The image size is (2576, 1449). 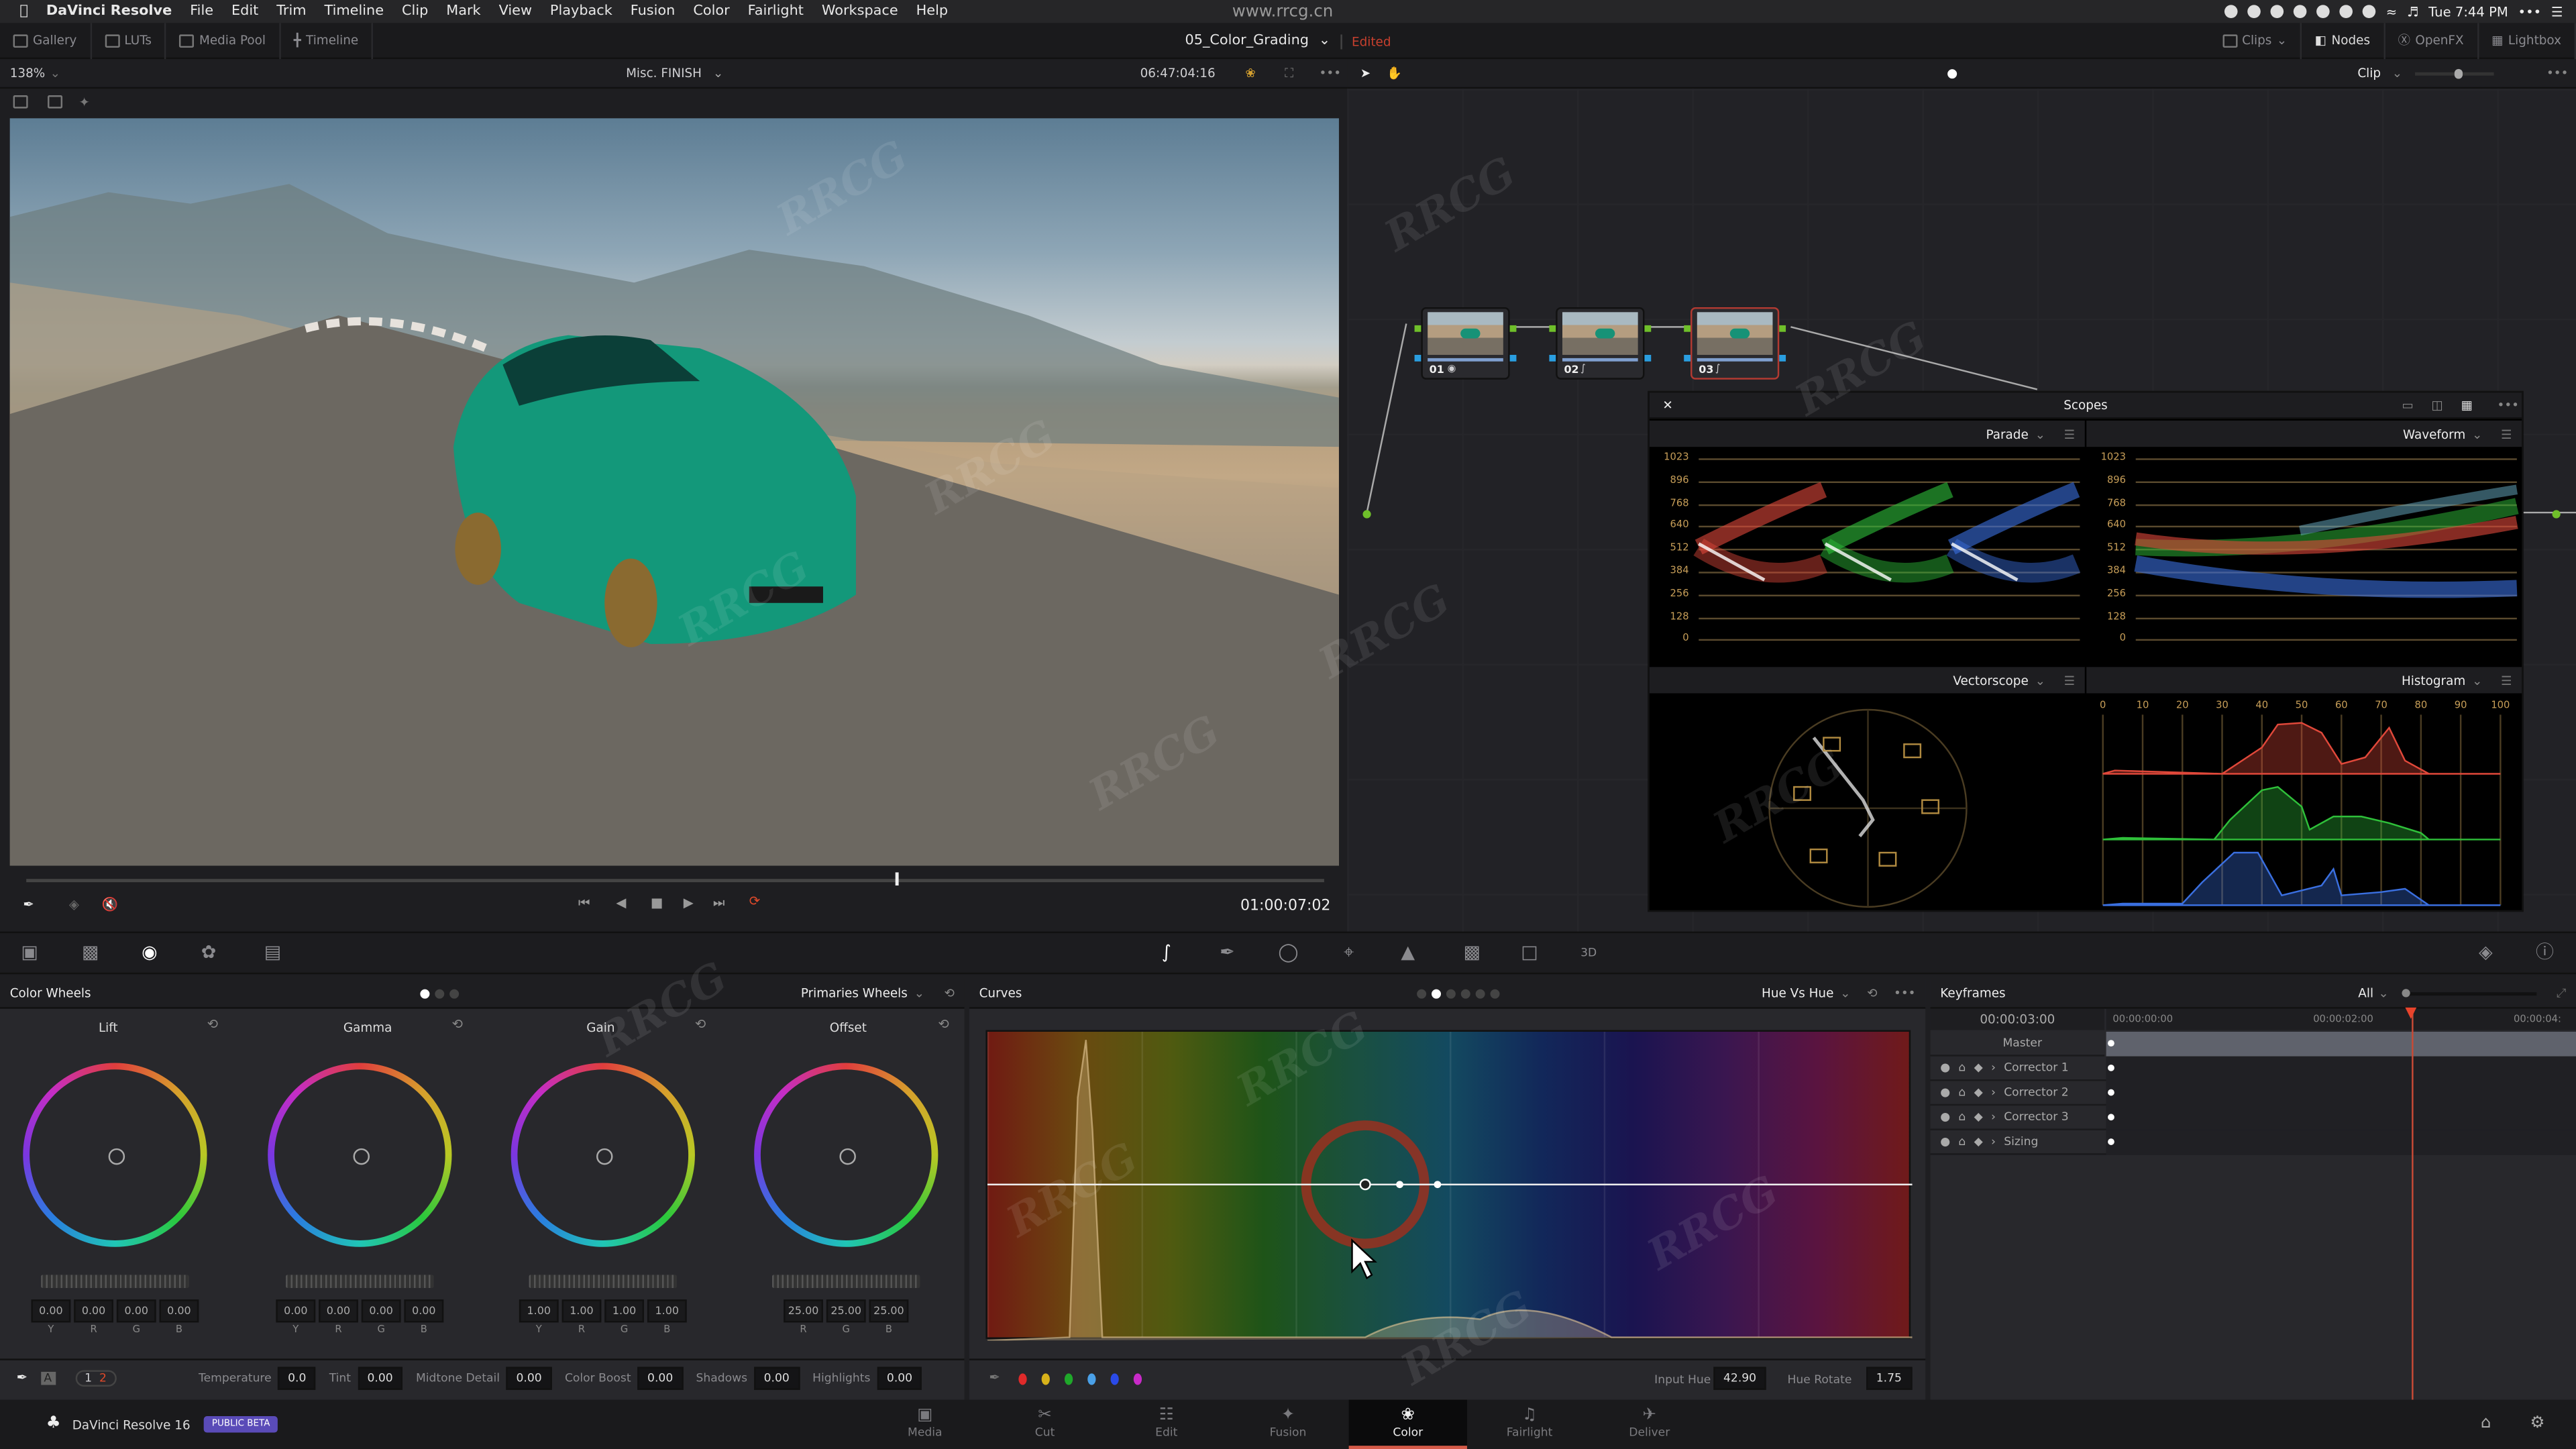 What do you see at coordinates (657, 903) in the screenshot?
I see `stop-icon: ■` at bounding box center [657, 903].